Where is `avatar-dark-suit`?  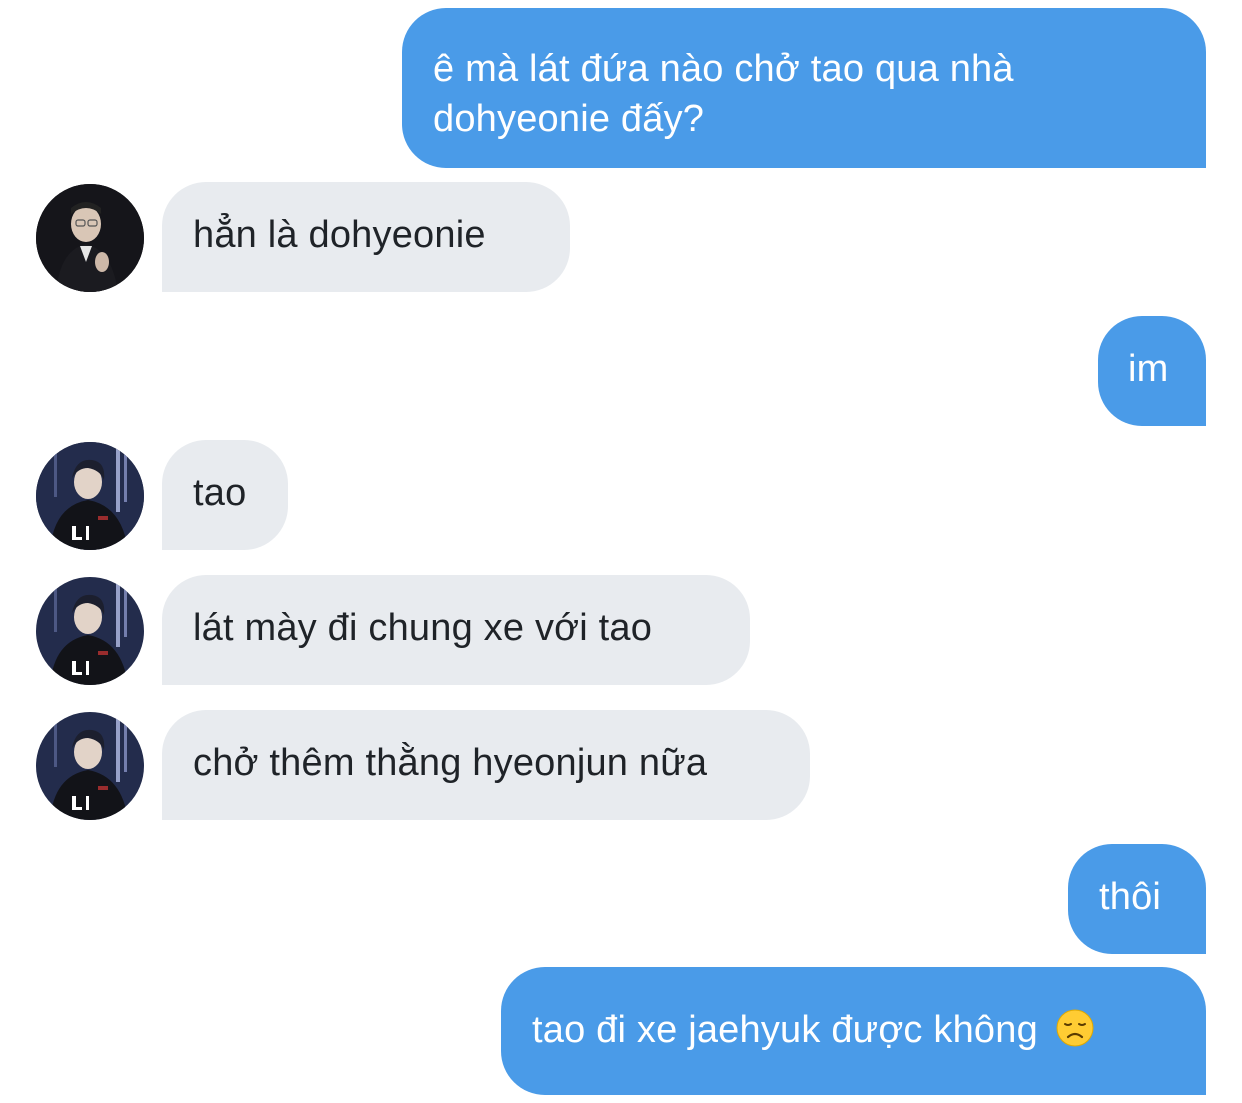 avatar-dark-suit is located at coordinates (90, 238).